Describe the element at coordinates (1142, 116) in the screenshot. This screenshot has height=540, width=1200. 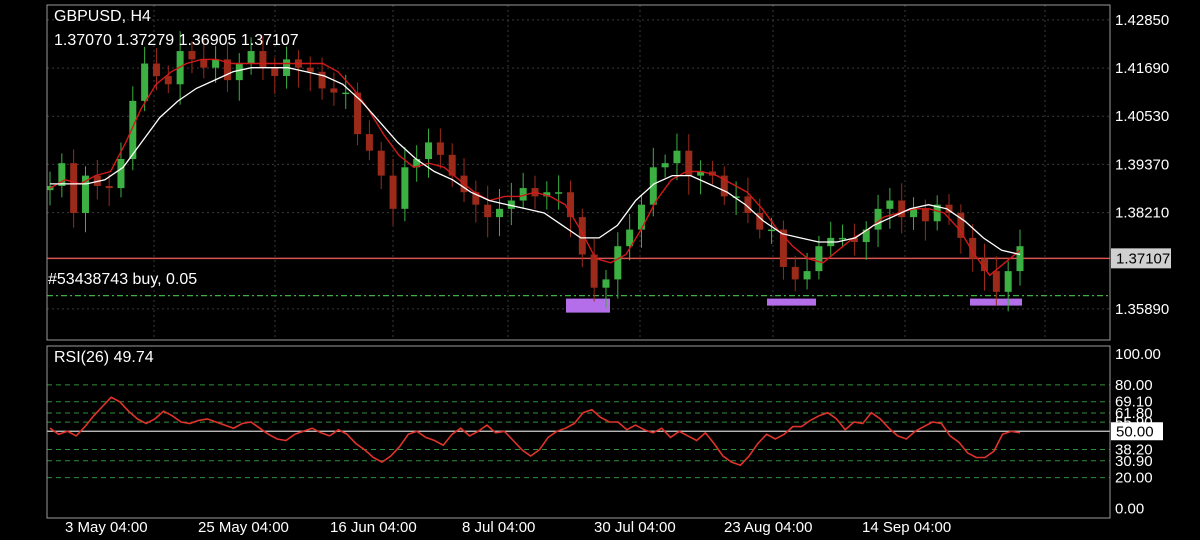
I see `price-tick-label: 1.40530` at that location.